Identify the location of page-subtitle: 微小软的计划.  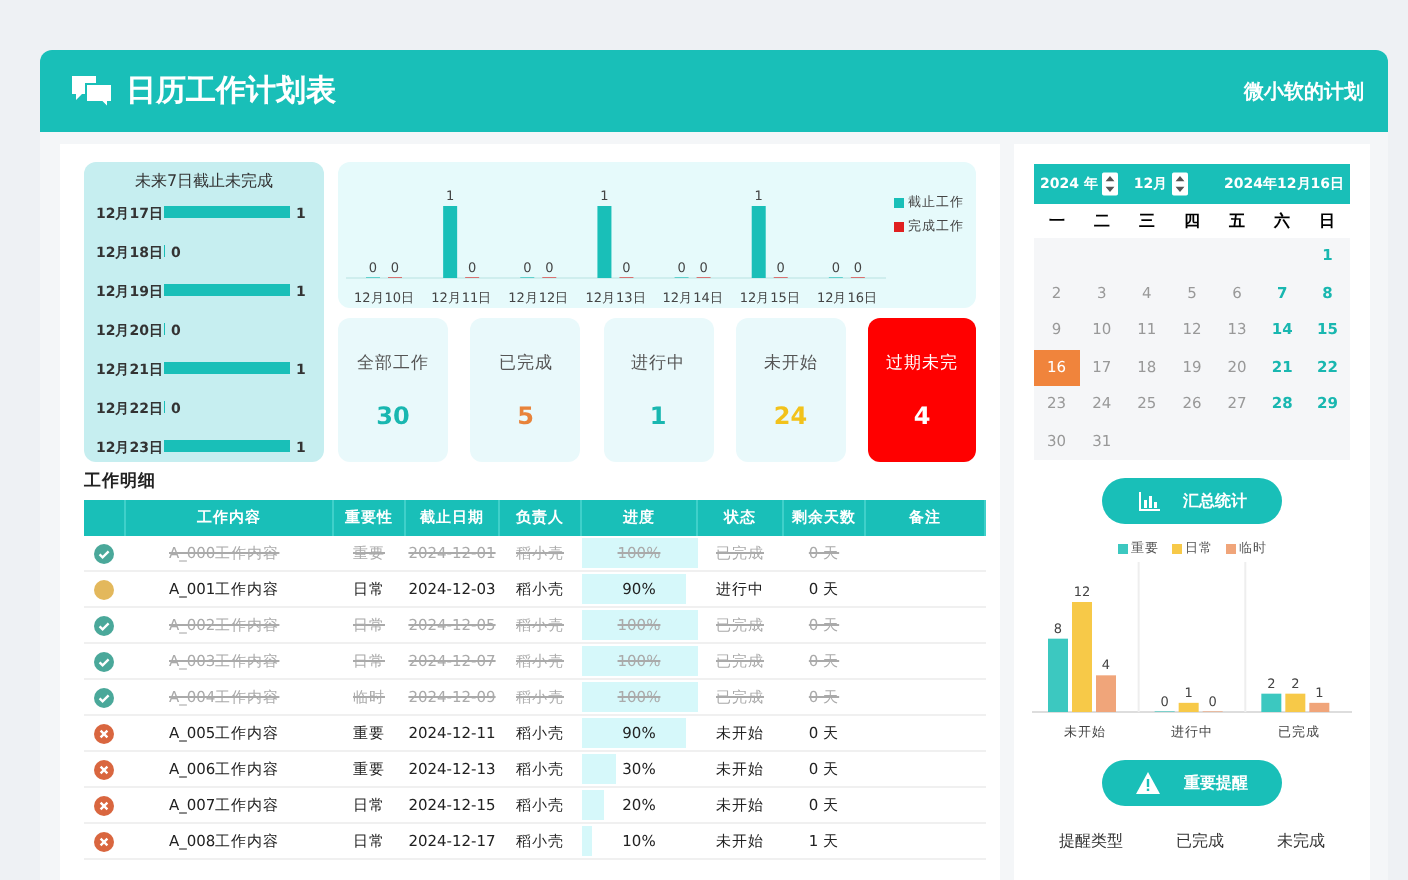
(1304, 92).